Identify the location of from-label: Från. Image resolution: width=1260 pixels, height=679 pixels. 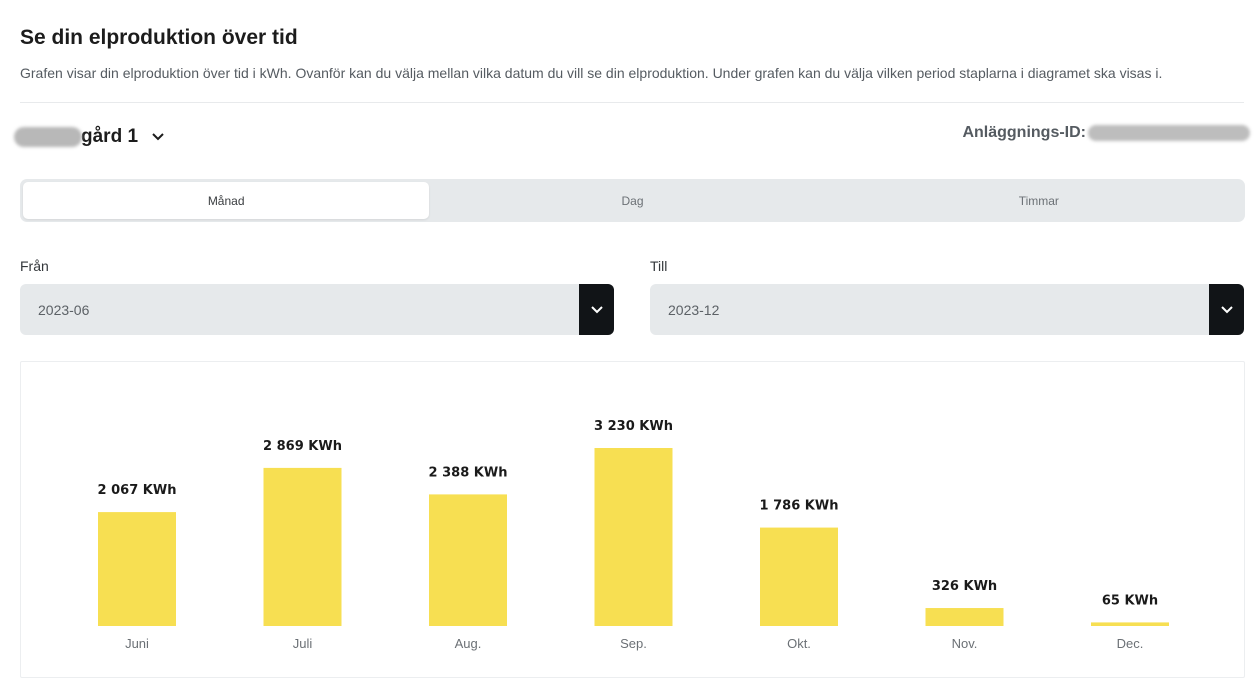
(34, 266).